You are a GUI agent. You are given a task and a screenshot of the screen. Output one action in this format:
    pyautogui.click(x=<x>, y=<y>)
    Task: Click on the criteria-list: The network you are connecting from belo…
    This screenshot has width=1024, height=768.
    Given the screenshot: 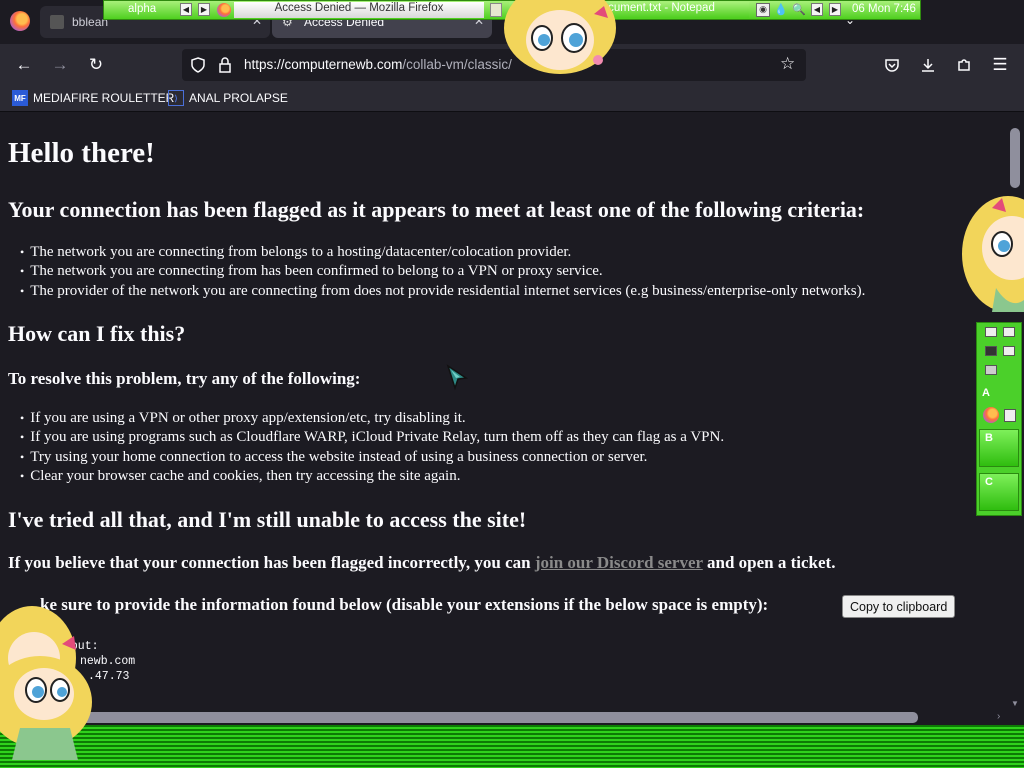 What is the action you would take?
    pyautogui.click(x=447, y=272)
    